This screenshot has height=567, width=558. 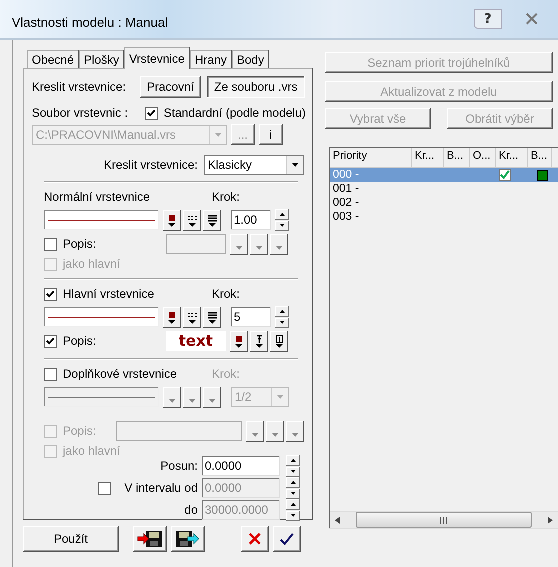 What do you see at coordinates (346, 203) in the screenshot?
I see `row-label: 002 -` at bounding box center [346, 203].